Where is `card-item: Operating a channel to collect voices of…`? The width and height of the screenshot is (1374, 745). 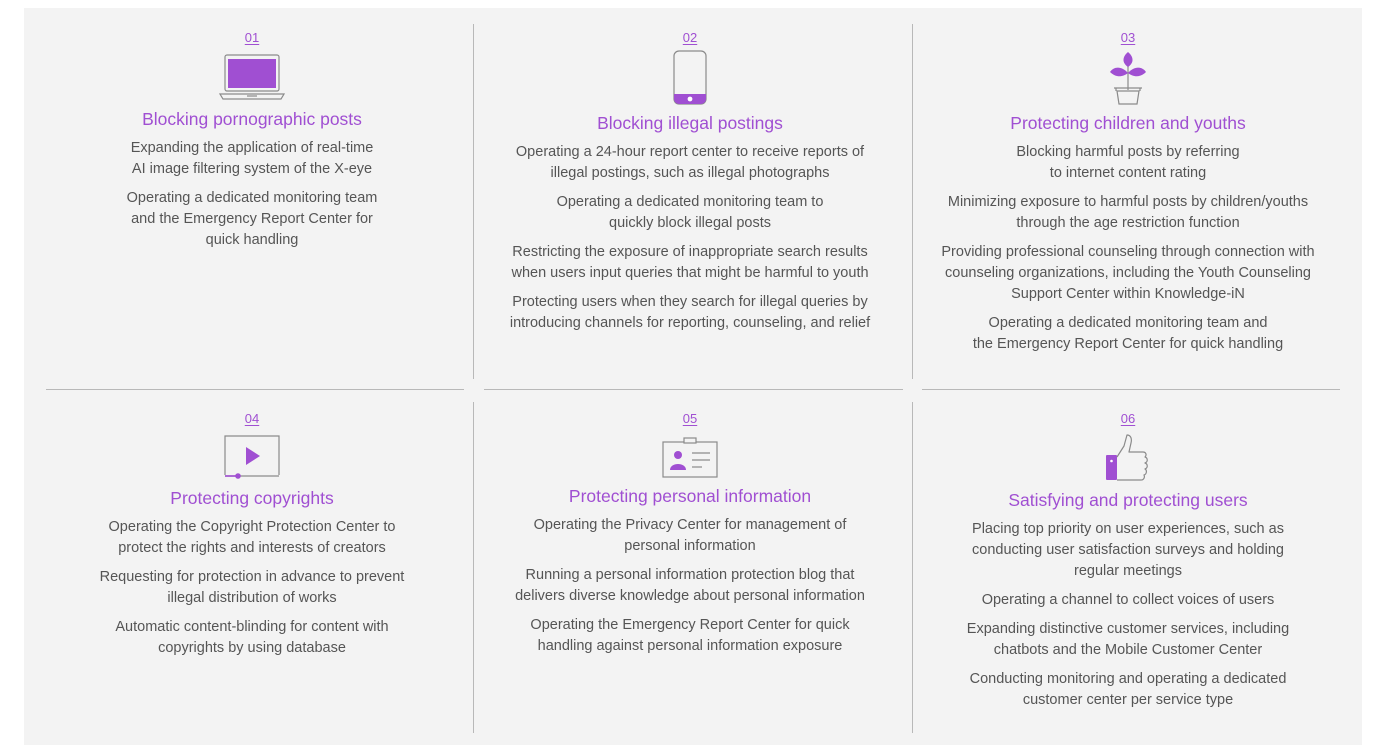 card-item: Operating a channel to collect voices of… is located at coordinates (1128, 600).